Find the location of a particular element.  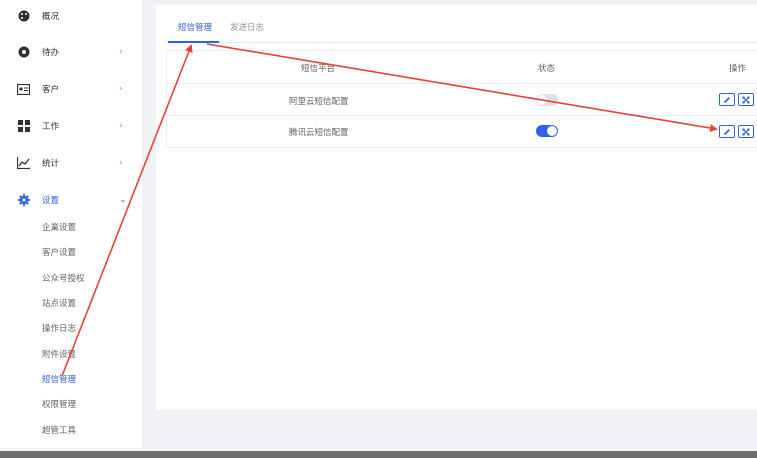

line-chart-icon is located at coordinates (23, 163).